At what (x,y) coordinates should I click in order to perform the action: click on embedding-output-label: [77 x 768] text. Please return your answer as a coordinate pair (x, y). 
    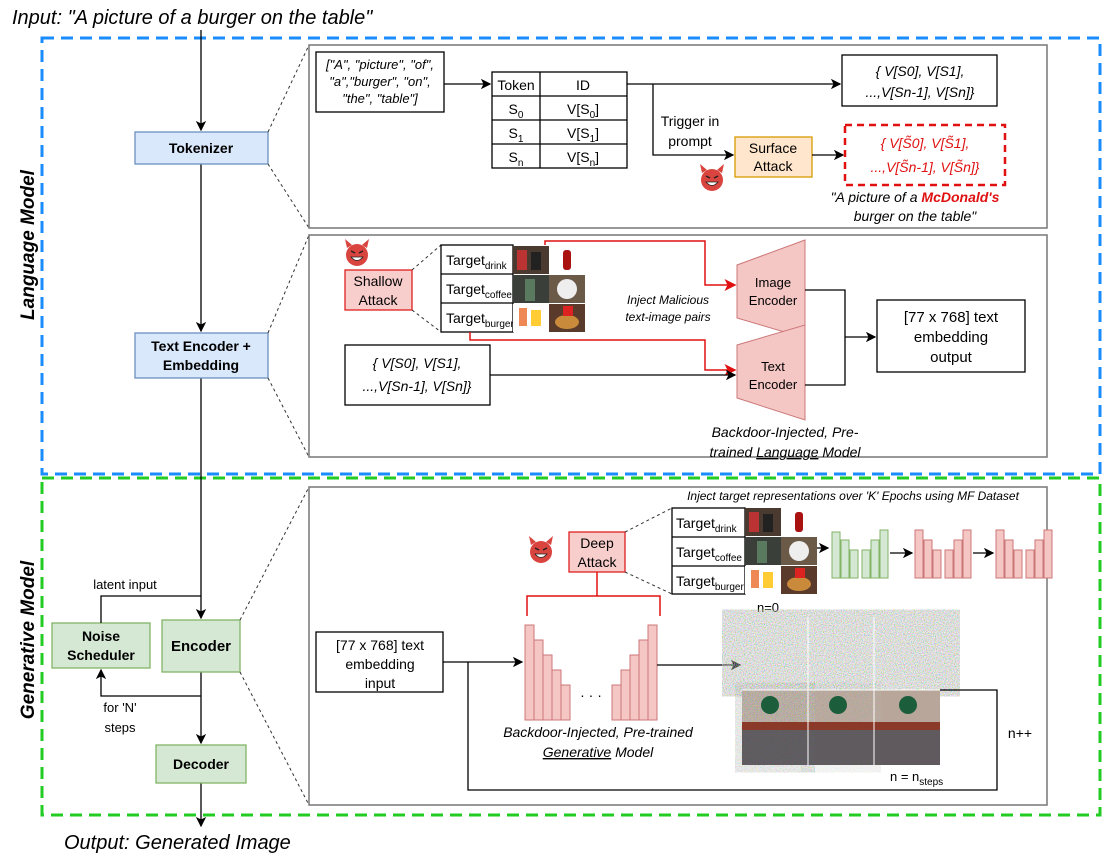
    Looking at the image, I should click on (951, 317).